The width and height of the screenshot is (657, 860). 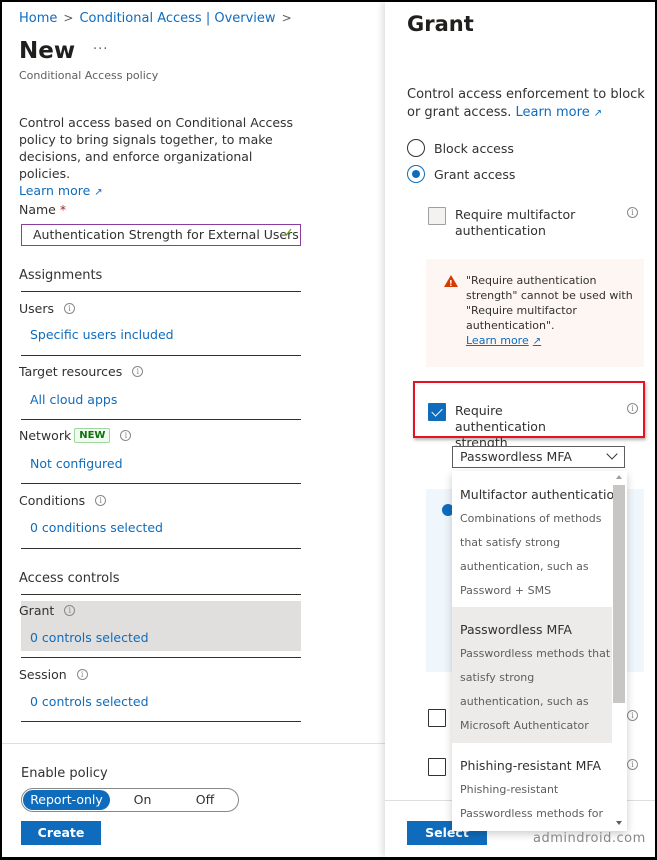 What do you see at coordinates (288, 233) in the screenshot?
I see `checkmark-icon: ✓` at bounding box center [288, 233].